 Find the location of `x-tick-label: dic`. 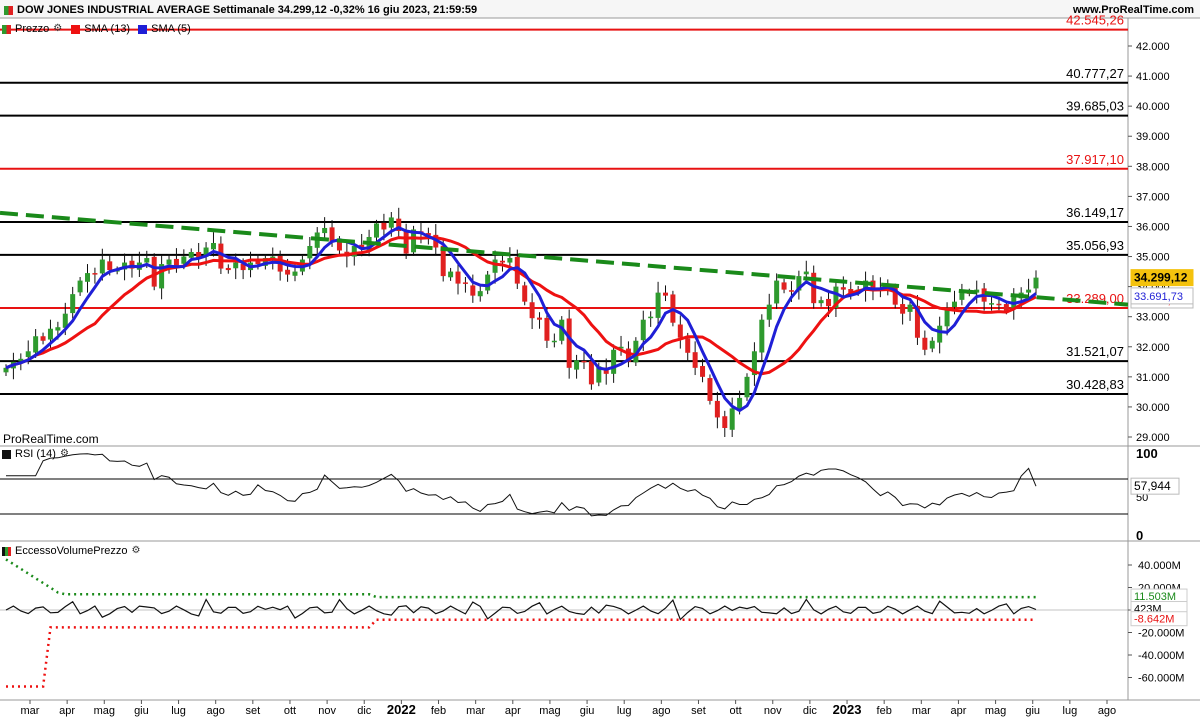

x-tick-label: dic is located at coordinates (810, 711).